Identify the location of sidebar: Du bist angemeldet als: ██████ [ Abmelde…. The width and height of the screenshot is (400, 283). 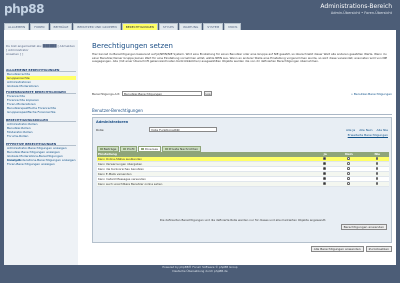
(41, 152).